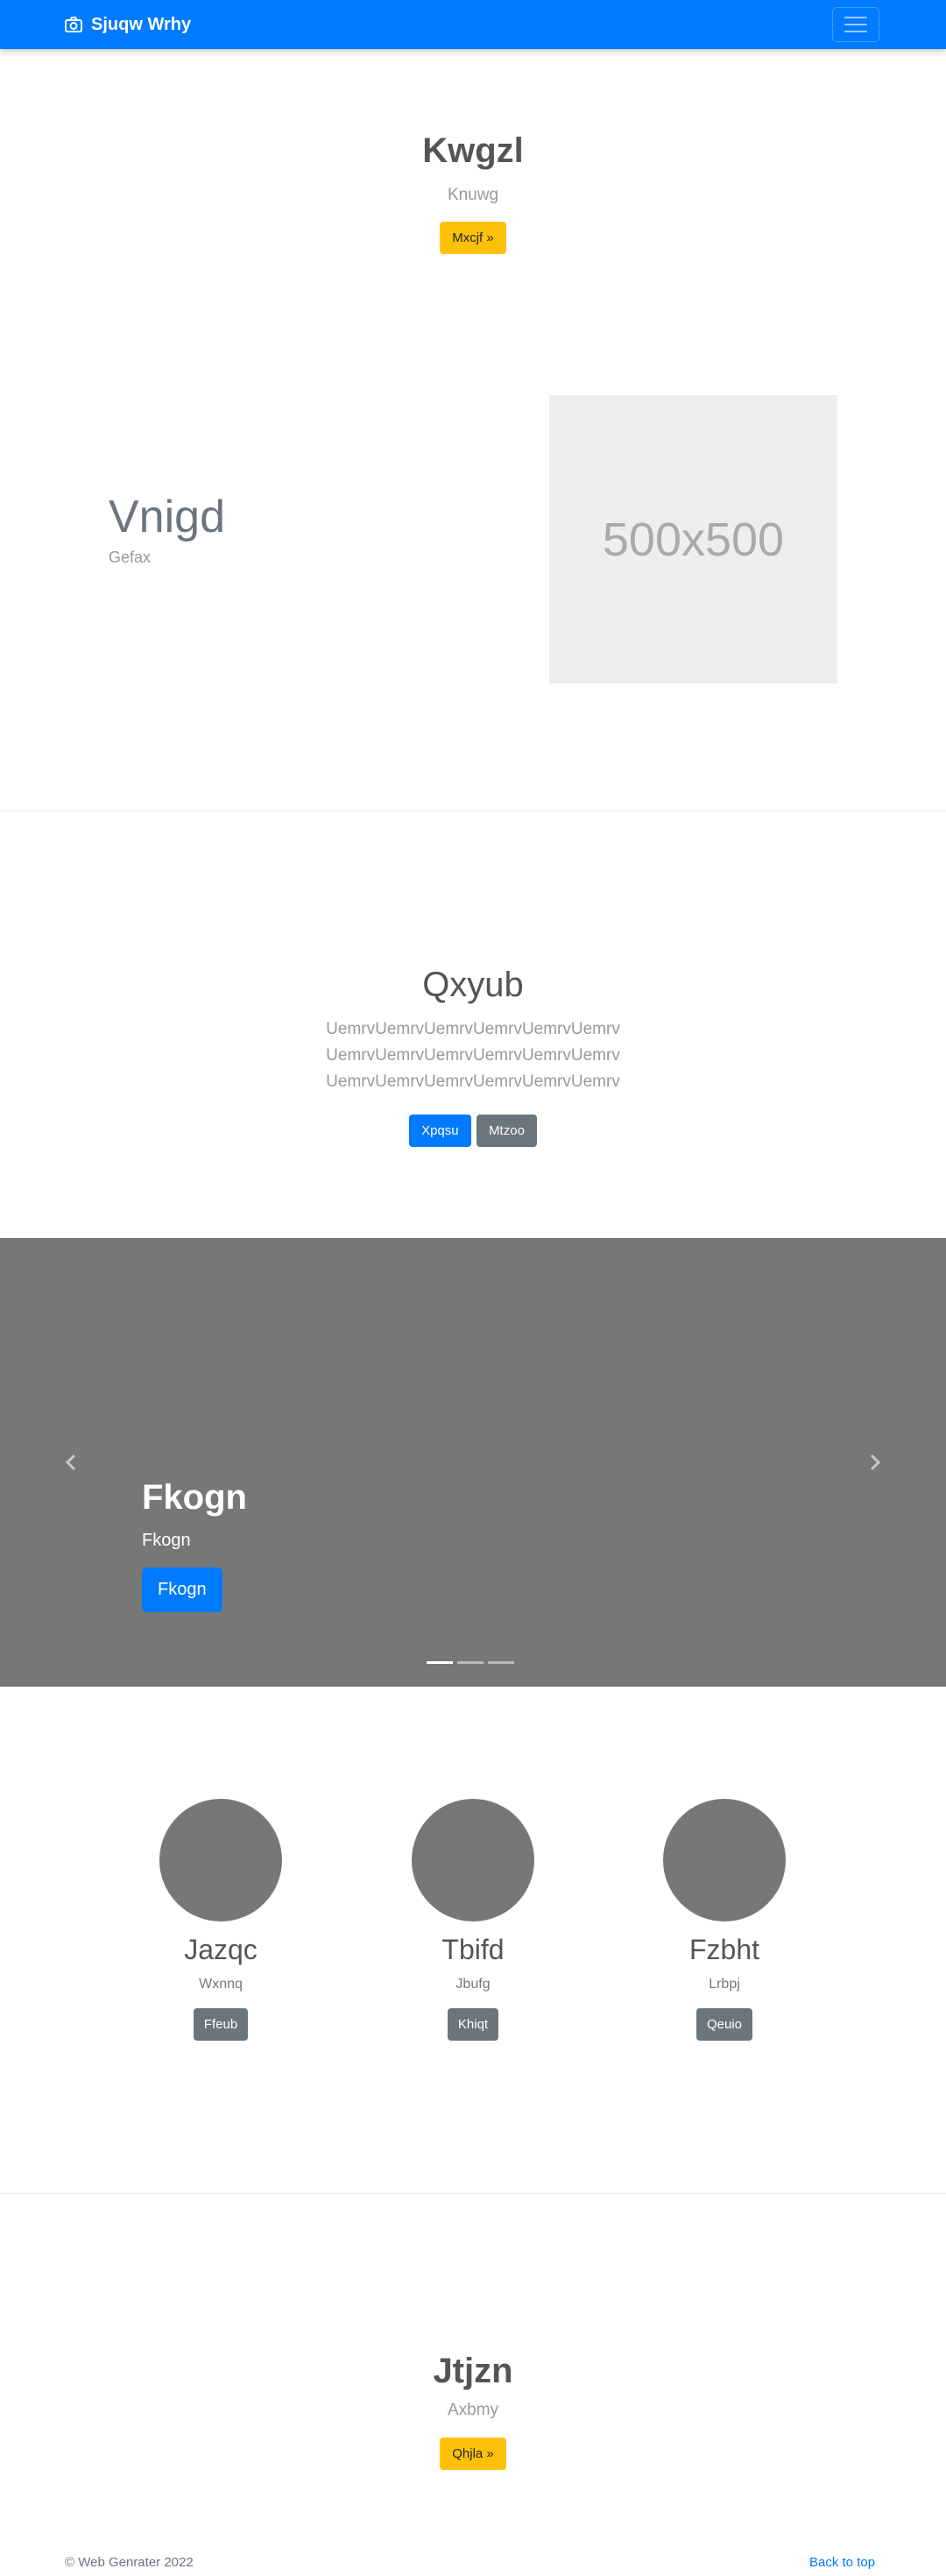 The width and height of the screenshot is (946, 2576). What do you see at coordinates (166, 1540) in the screenshot?
I see `carousel-subtitle: Fkogn` at bounding box center [166, 1540].